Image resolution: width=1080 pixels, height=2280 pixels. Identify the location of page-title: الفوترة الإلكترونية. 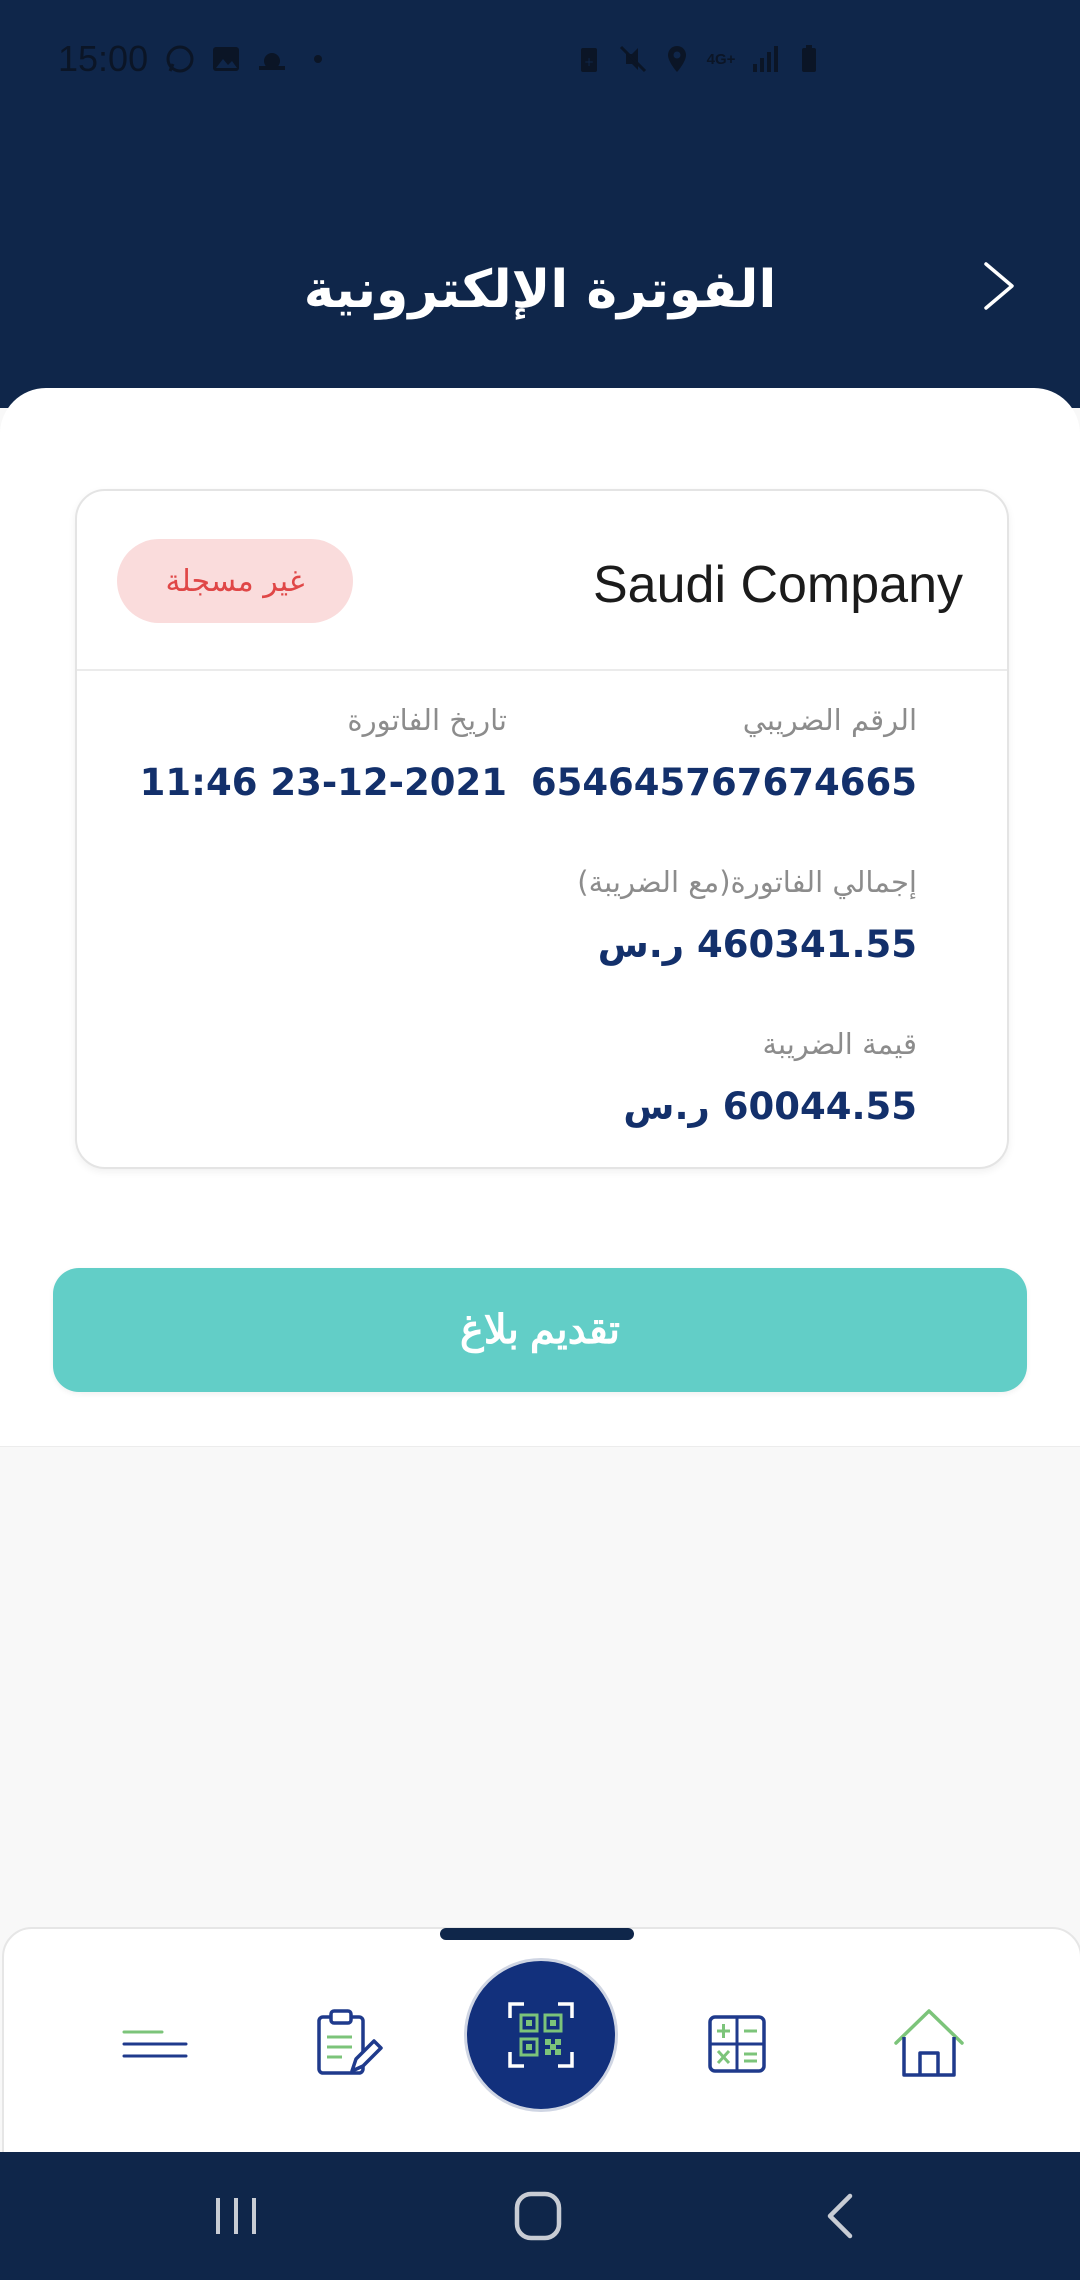
(540, 290).